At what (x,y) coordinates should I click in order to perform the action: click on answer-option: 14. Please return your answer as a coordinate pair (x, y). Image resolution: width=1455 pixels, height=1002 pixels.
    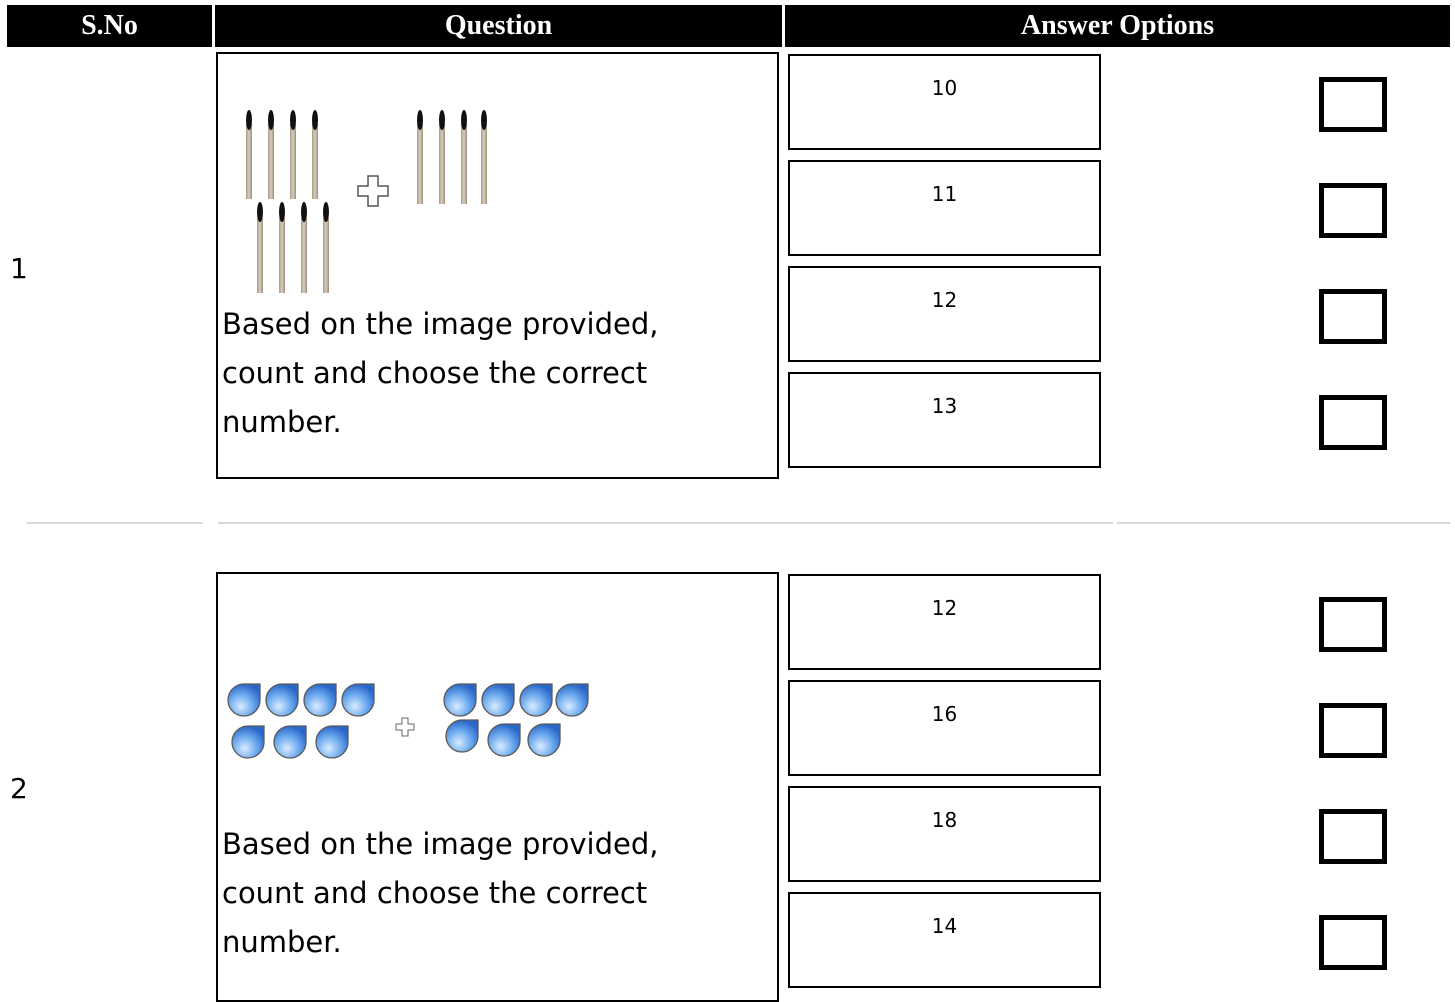
    Looking at the image, I should click on (944, 940).